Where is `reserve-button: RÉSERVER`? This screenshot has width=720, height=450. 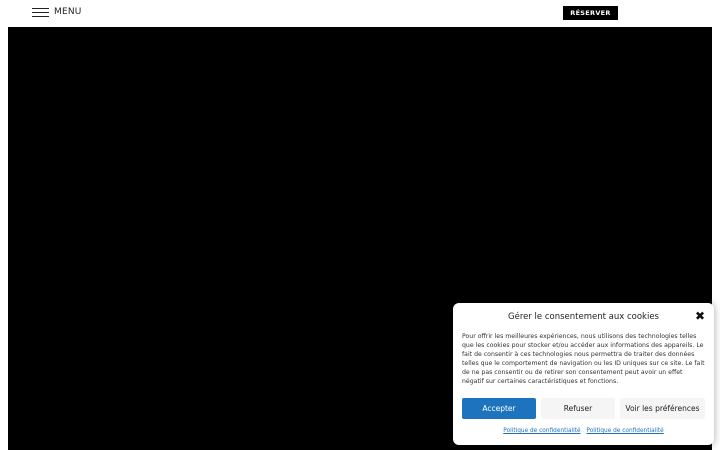
reserve-button: RÉSERVER is located at coordinates (590, 13).